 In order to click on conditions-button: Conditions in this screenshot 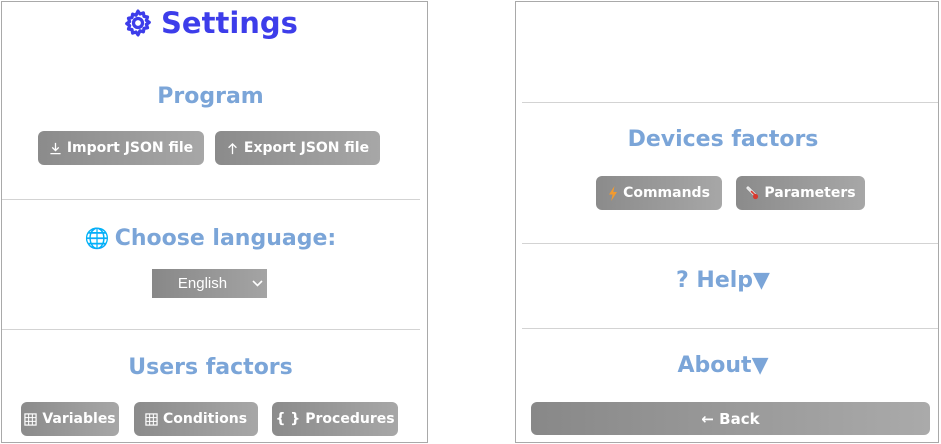, I will do `click(196, 419)`.